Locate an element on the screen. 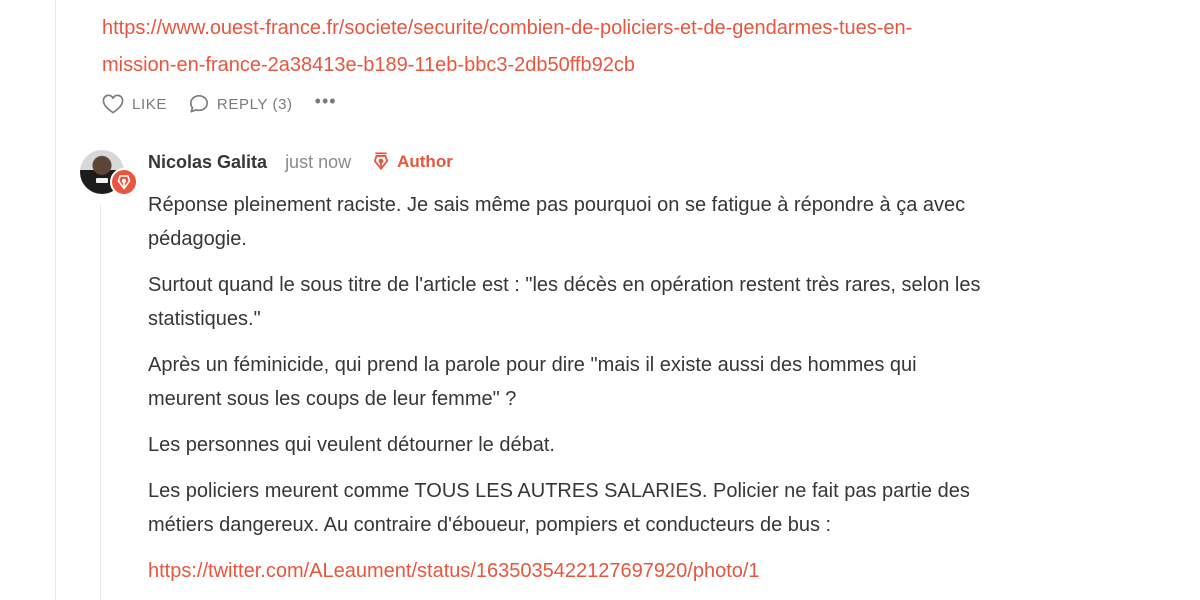  comment-timestamp: just now is located at coordinates (318, 162).